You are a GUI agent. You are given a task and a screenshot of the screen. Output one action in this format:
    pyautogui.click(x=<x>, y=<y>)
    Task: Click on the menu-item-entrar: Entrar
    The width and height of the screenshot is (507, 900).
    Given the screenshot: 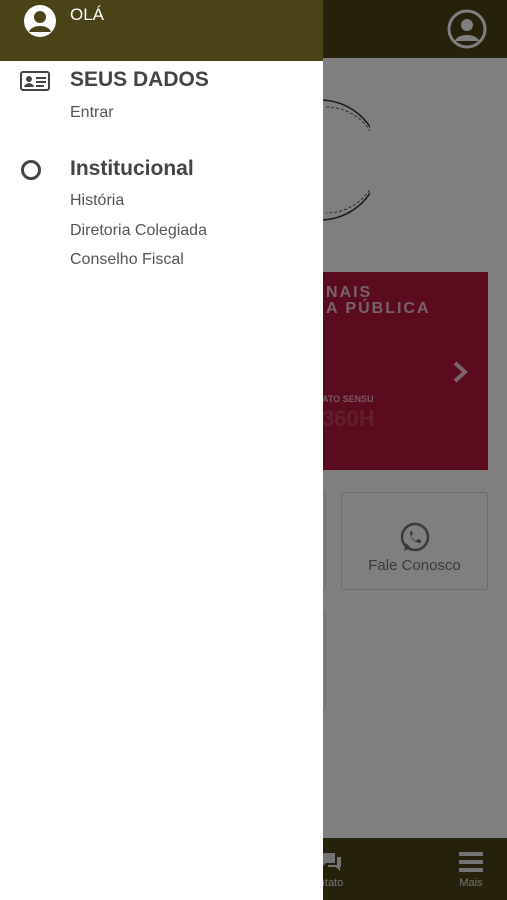 What is the action you would take?
    pyautogui.click(x=92, y=113)
    